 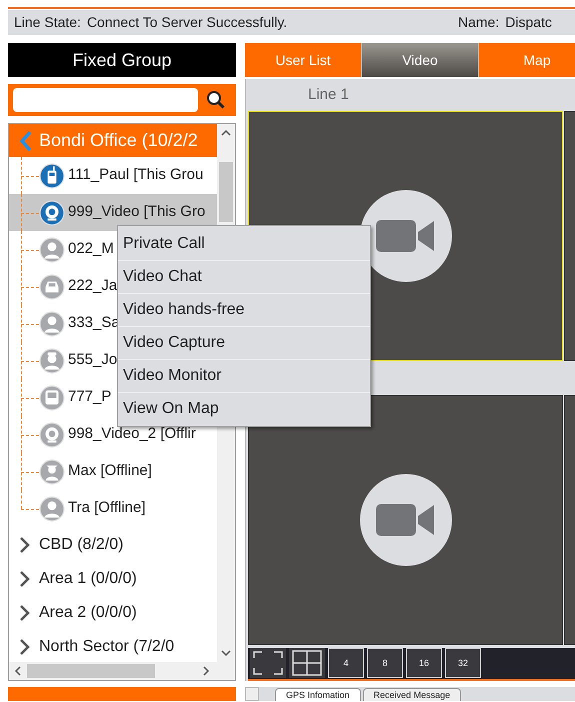 What do you see at coordinates (118, 140) in the screenshot?
I see `group-label: Bondi Office (10/2/2` at bounding box center [118, 140].